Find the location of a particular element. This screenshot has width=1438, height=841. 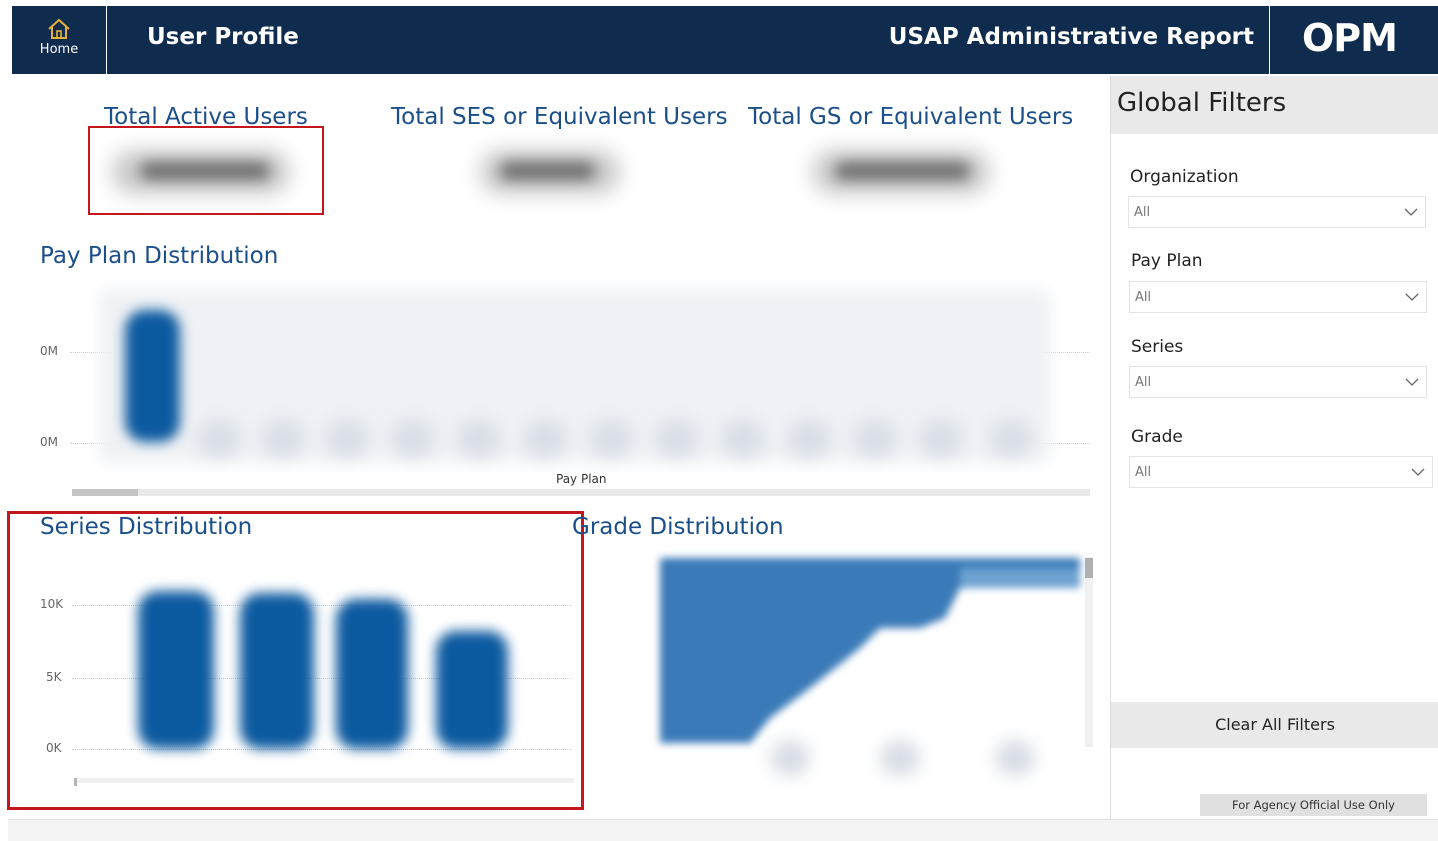

clear-all-filters-button: Clear All Filters is located at coordinates (1274, 725).